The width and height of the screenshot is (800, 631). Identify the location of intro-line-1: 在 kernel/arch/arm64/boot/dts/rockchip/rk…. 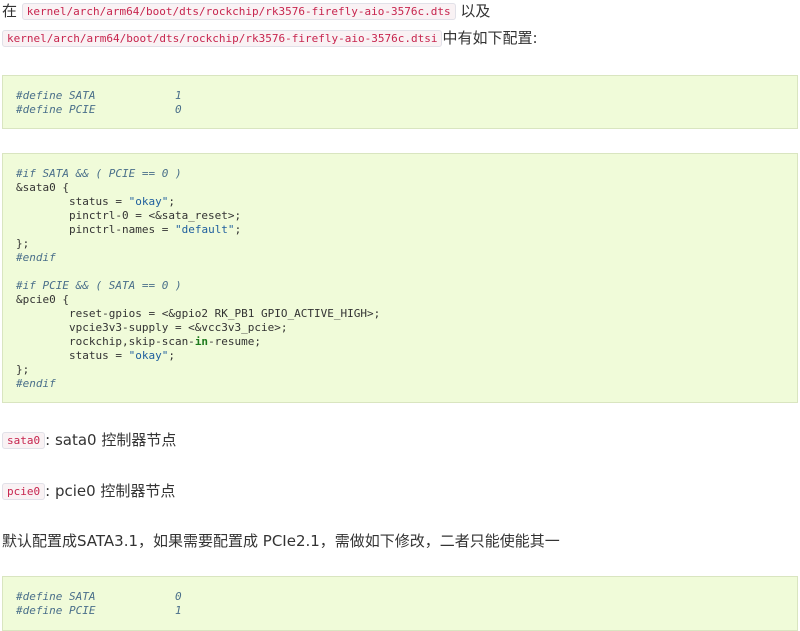
(246, 11).